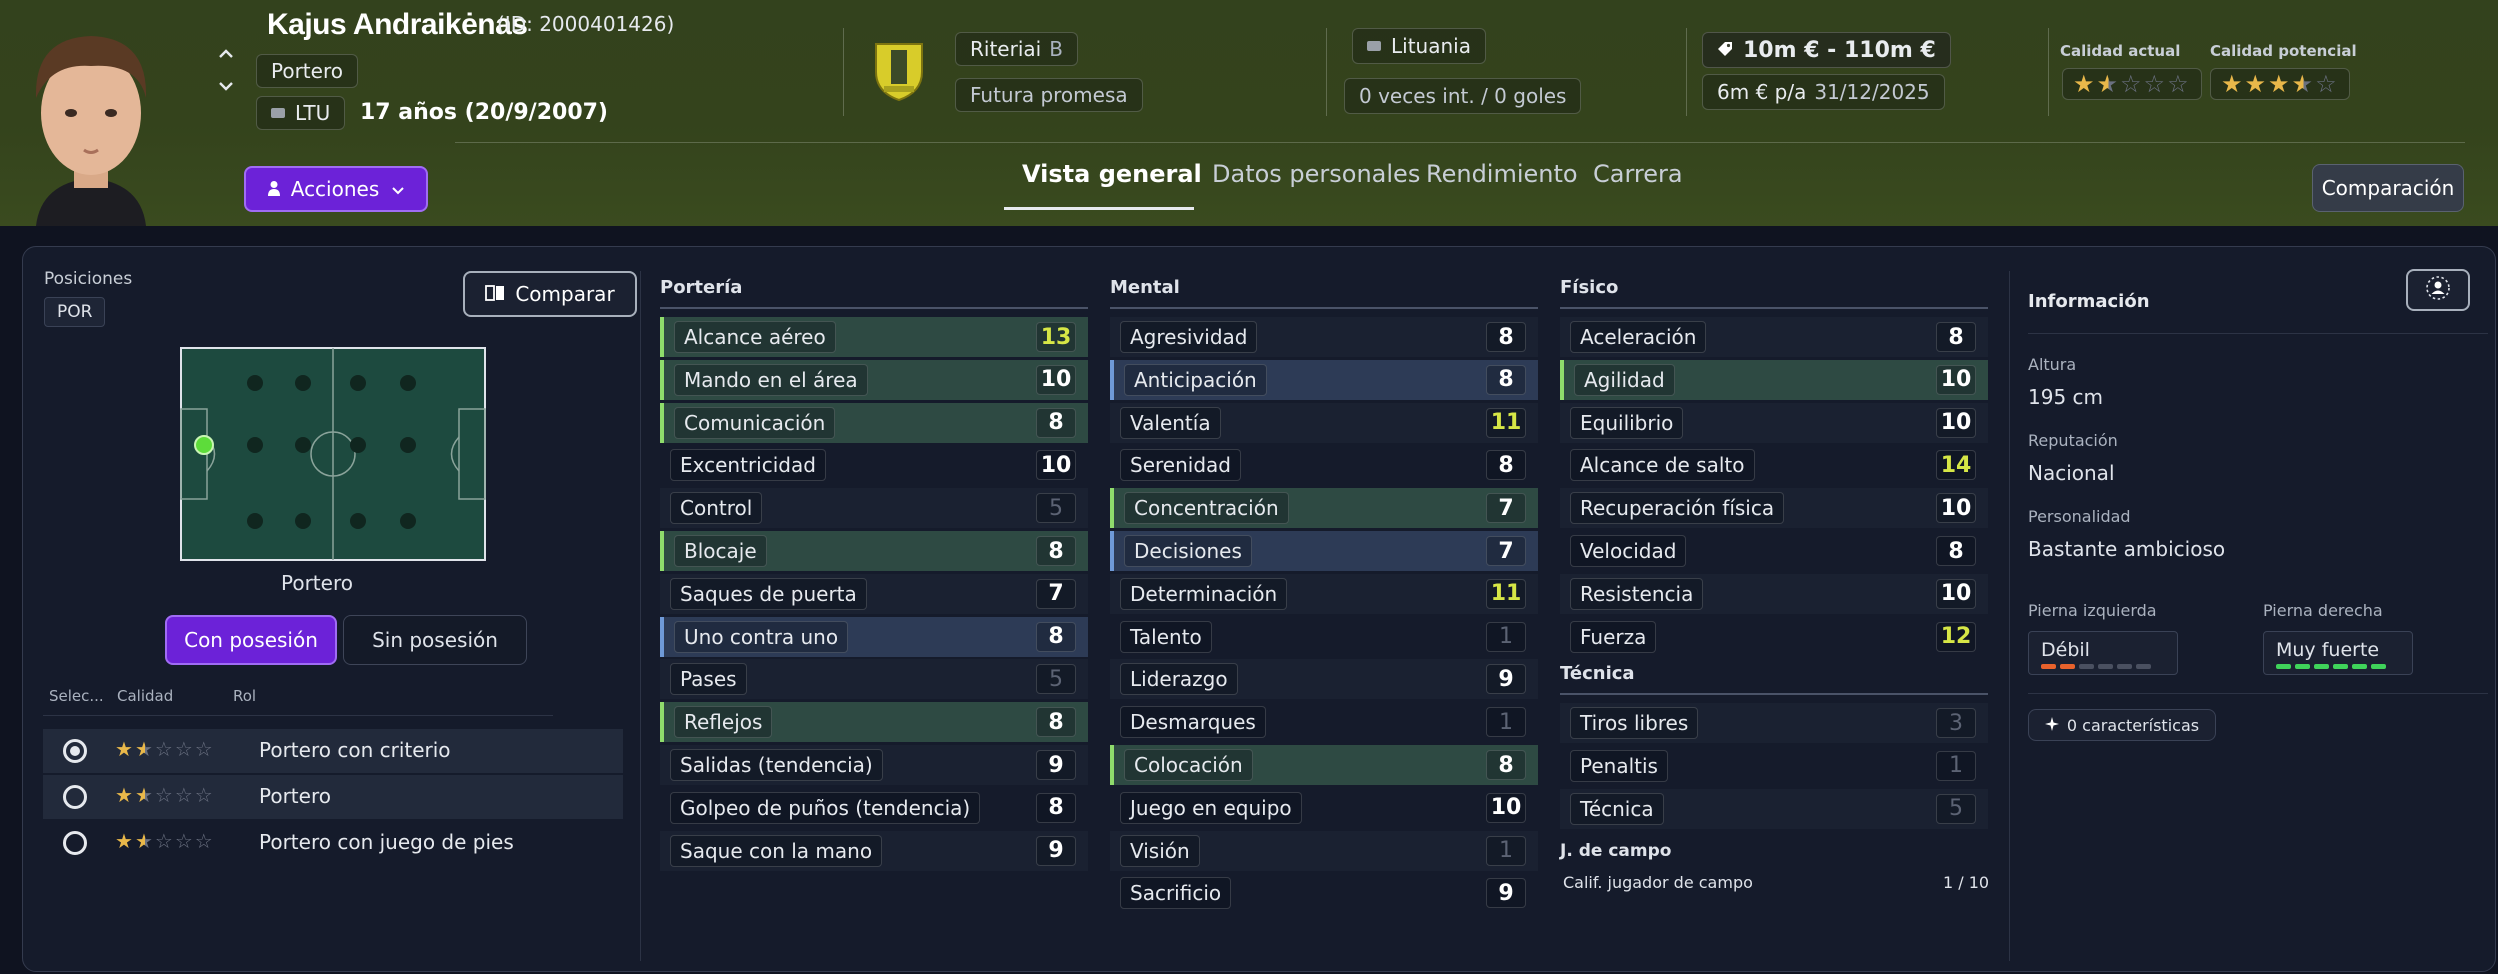 This screenshot has width=2498, height=974. Describe the element at coordinates (2052, 364) in the screenshot. I see `height-label: Altura` at that location.